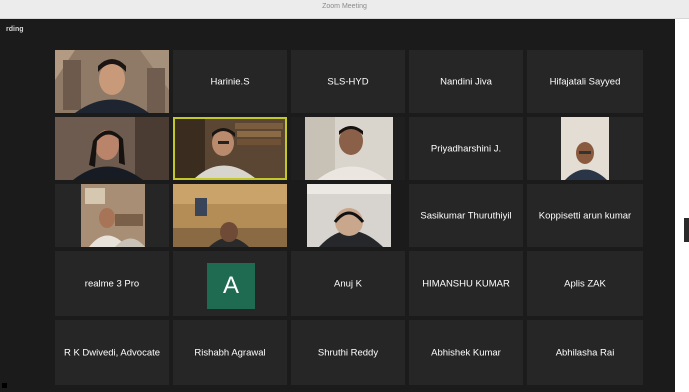 Image resolution: width=689 pixels, height=392 pixels. I want to click on participant-tile-9: Priyadharshini J., so click(466, 148).